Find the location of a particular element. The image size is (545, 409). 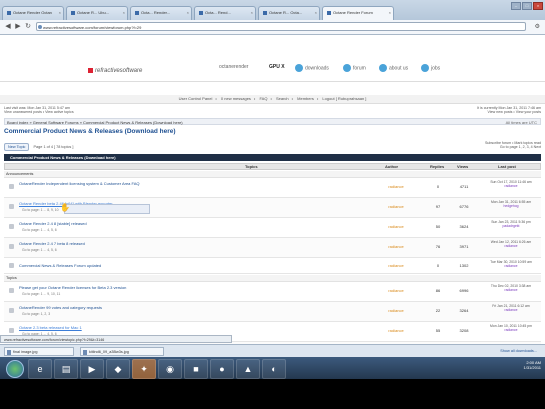

nav-forum: forum is located at coordinates (354, 68).